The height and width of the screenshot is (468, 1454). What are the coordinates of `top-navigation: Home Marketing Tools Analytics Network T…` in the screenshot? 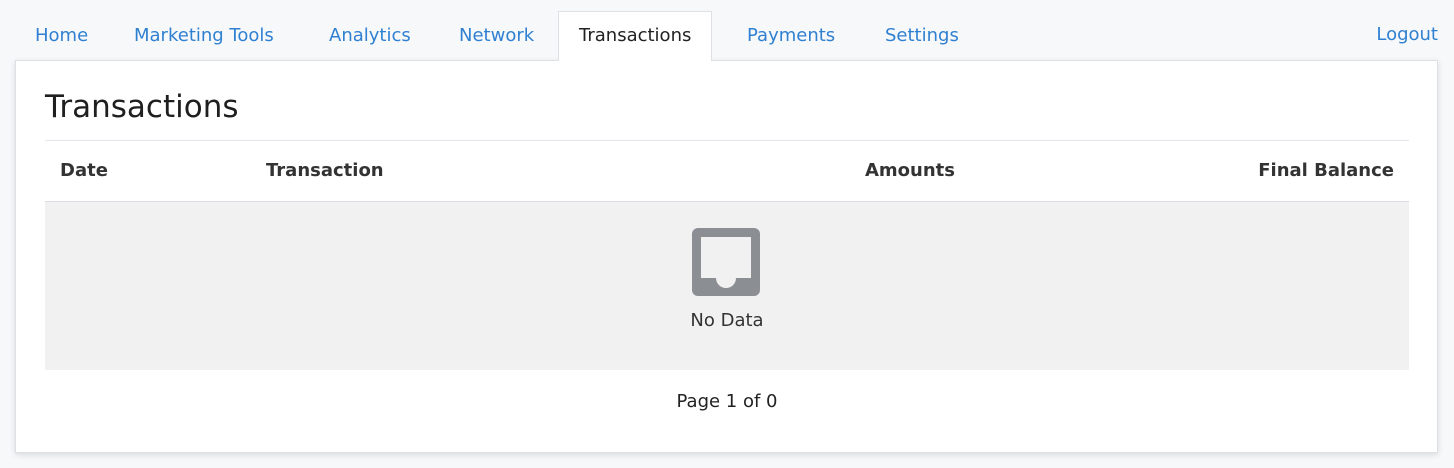 It's located at (727, 30).